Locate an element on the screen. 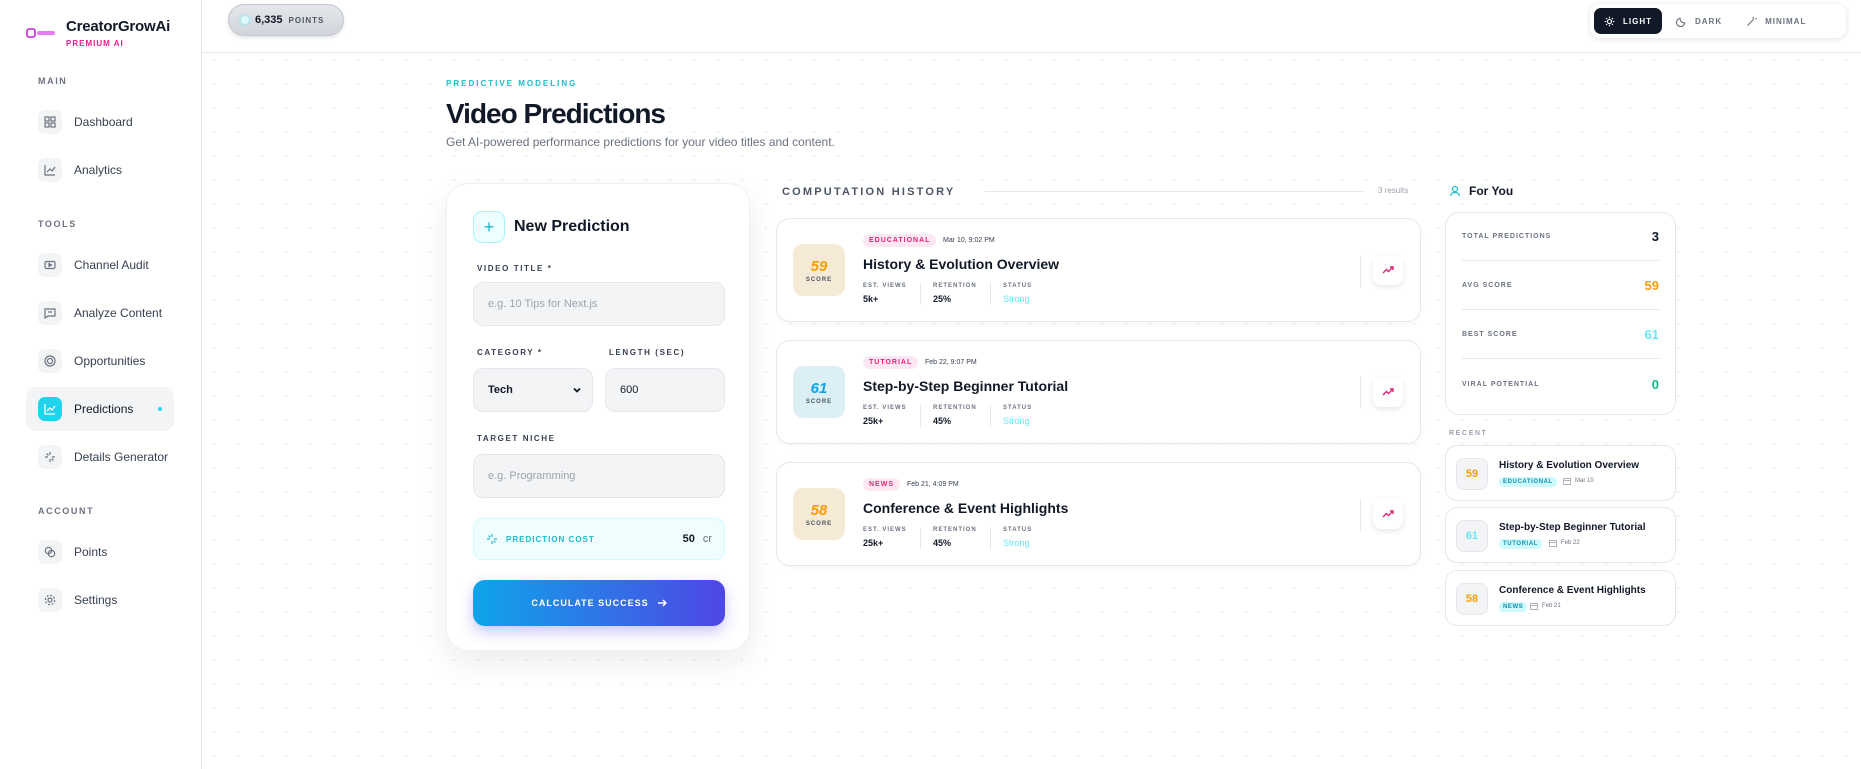 The image size is (1861, 769). cost-value: 50 is located at coordinates (688, 539).